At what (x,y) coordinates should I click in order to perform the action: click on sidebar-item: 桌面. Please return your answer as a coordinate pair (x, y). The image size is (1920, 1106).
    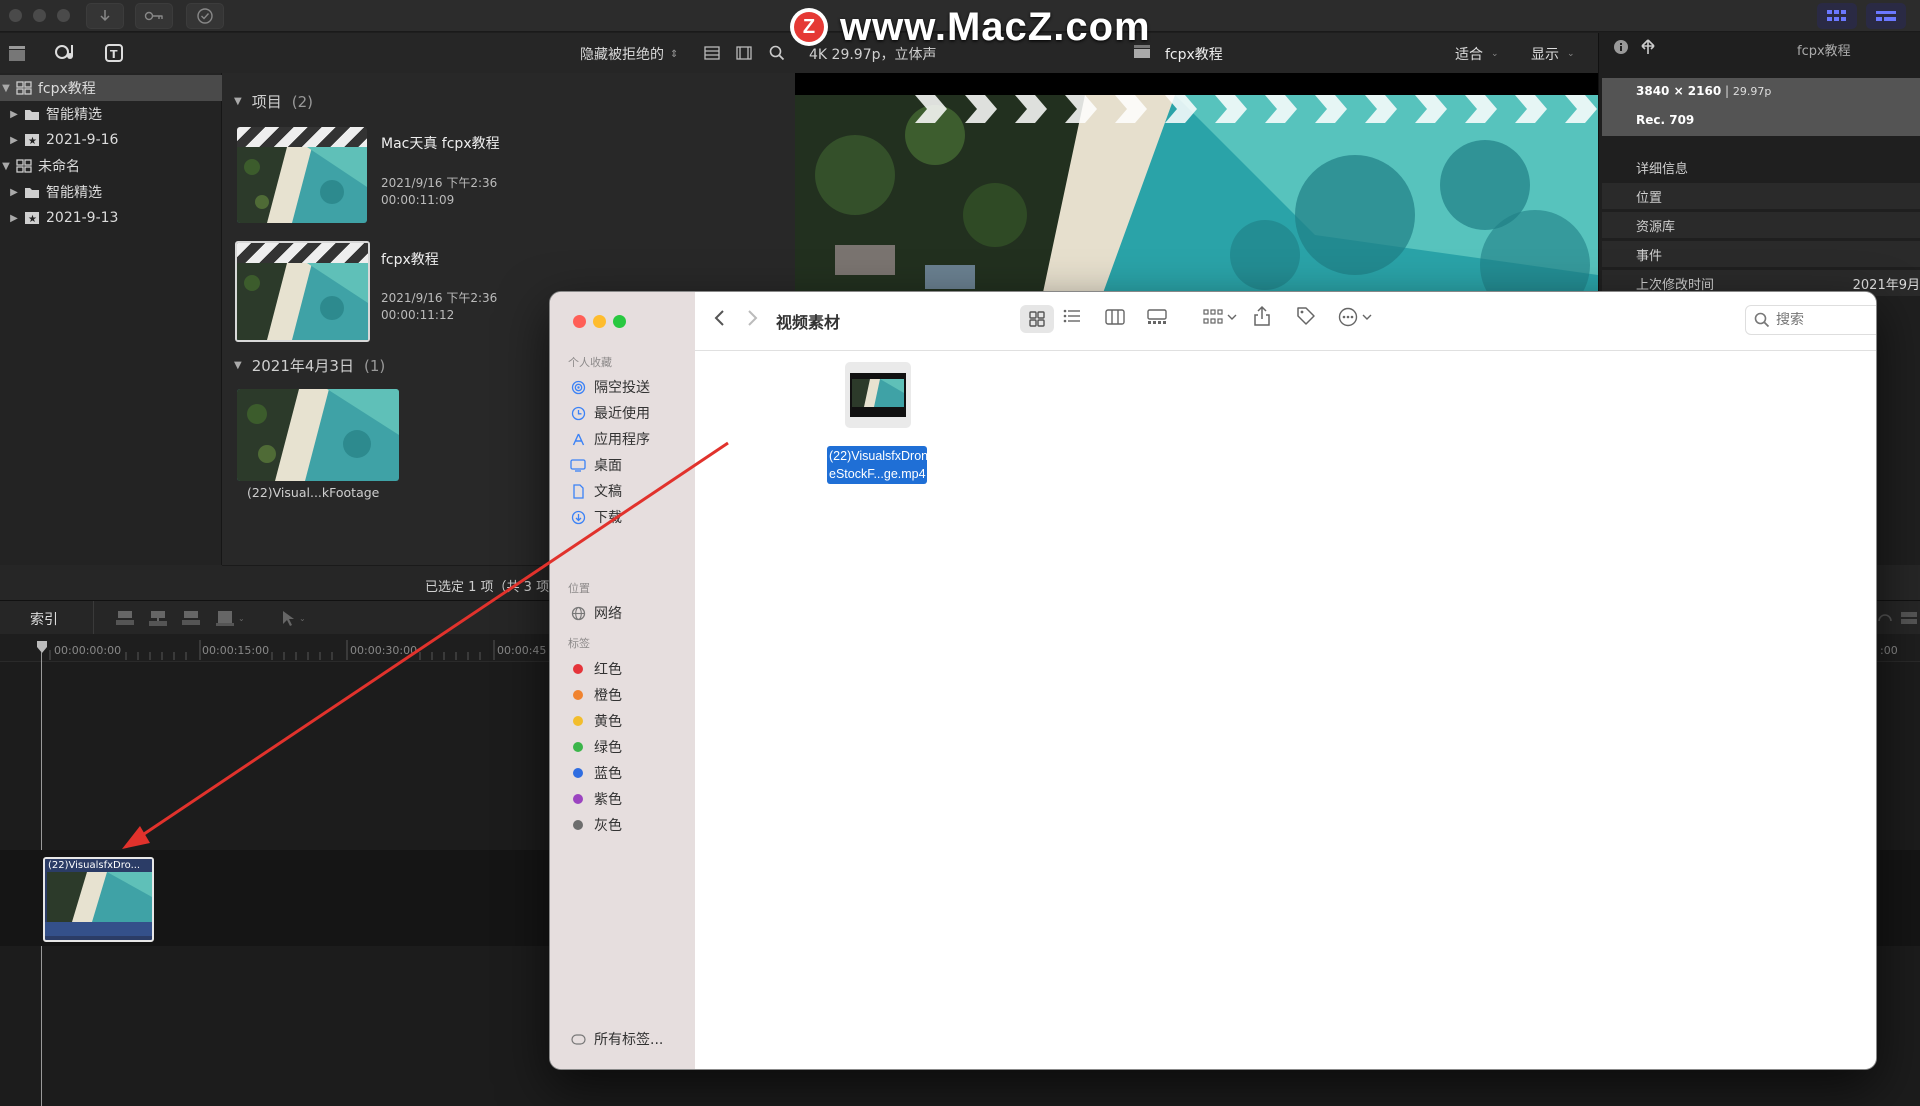
    Looking at the image, I should click on (596, 465).